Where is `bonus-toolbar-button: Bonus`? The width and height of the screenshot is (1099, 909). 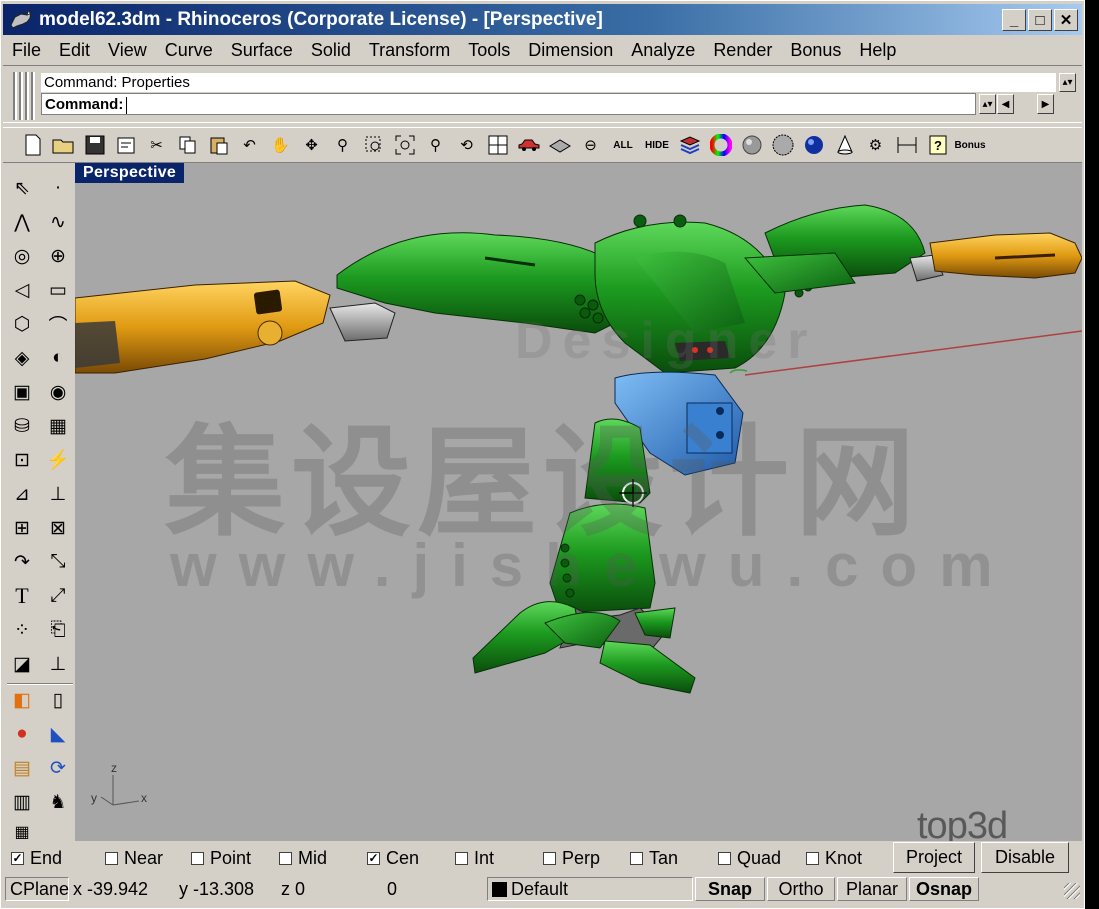 bonus-toolbar-button: Bonus is located at coordinates (970, 145).